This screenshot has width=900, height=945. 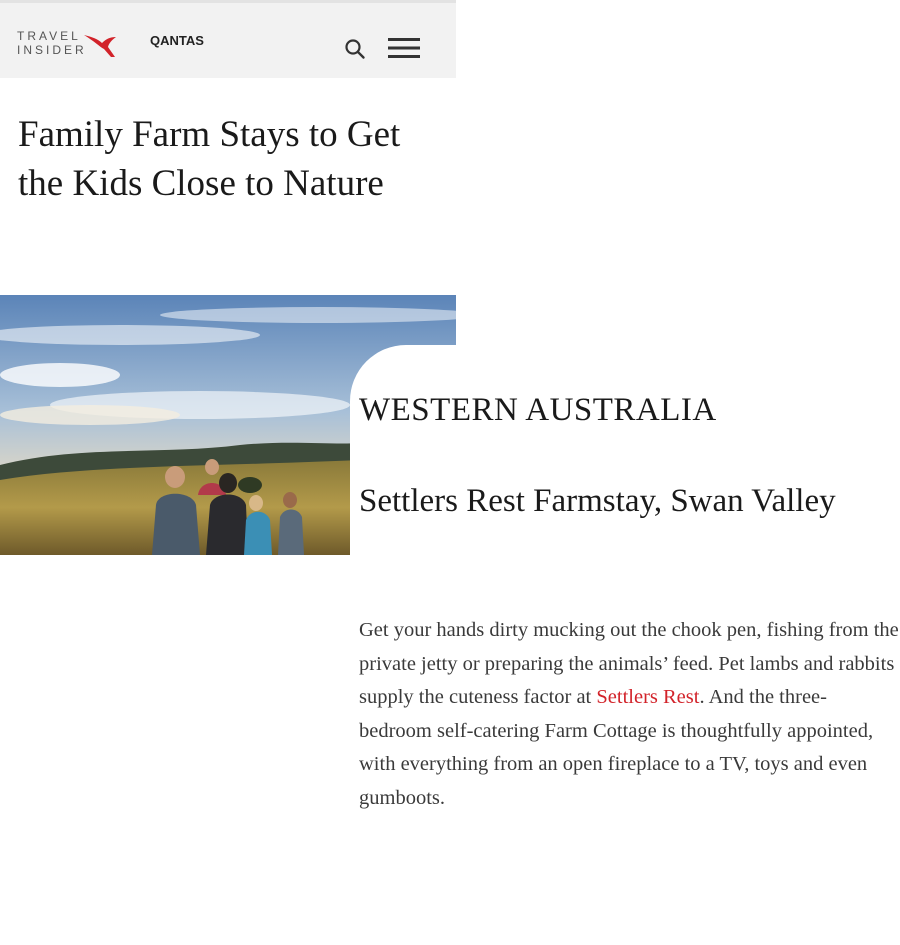 I want to click on hamburger-menu-icon, so click(x=404, y=48).